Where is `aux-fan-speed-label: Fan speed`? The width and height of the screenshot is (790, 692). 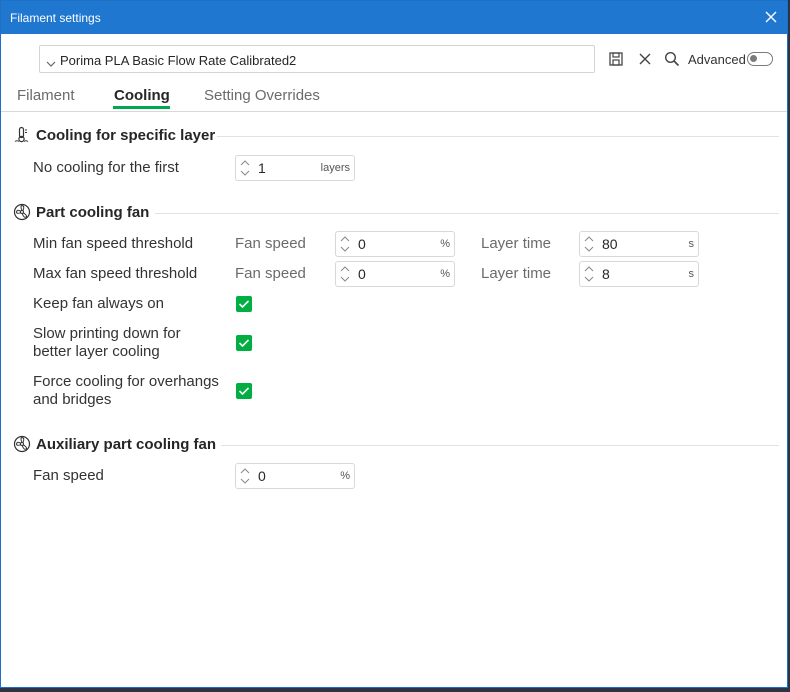 aux-fan-speed-label: Fan speed is located at coordinates (68, 475).